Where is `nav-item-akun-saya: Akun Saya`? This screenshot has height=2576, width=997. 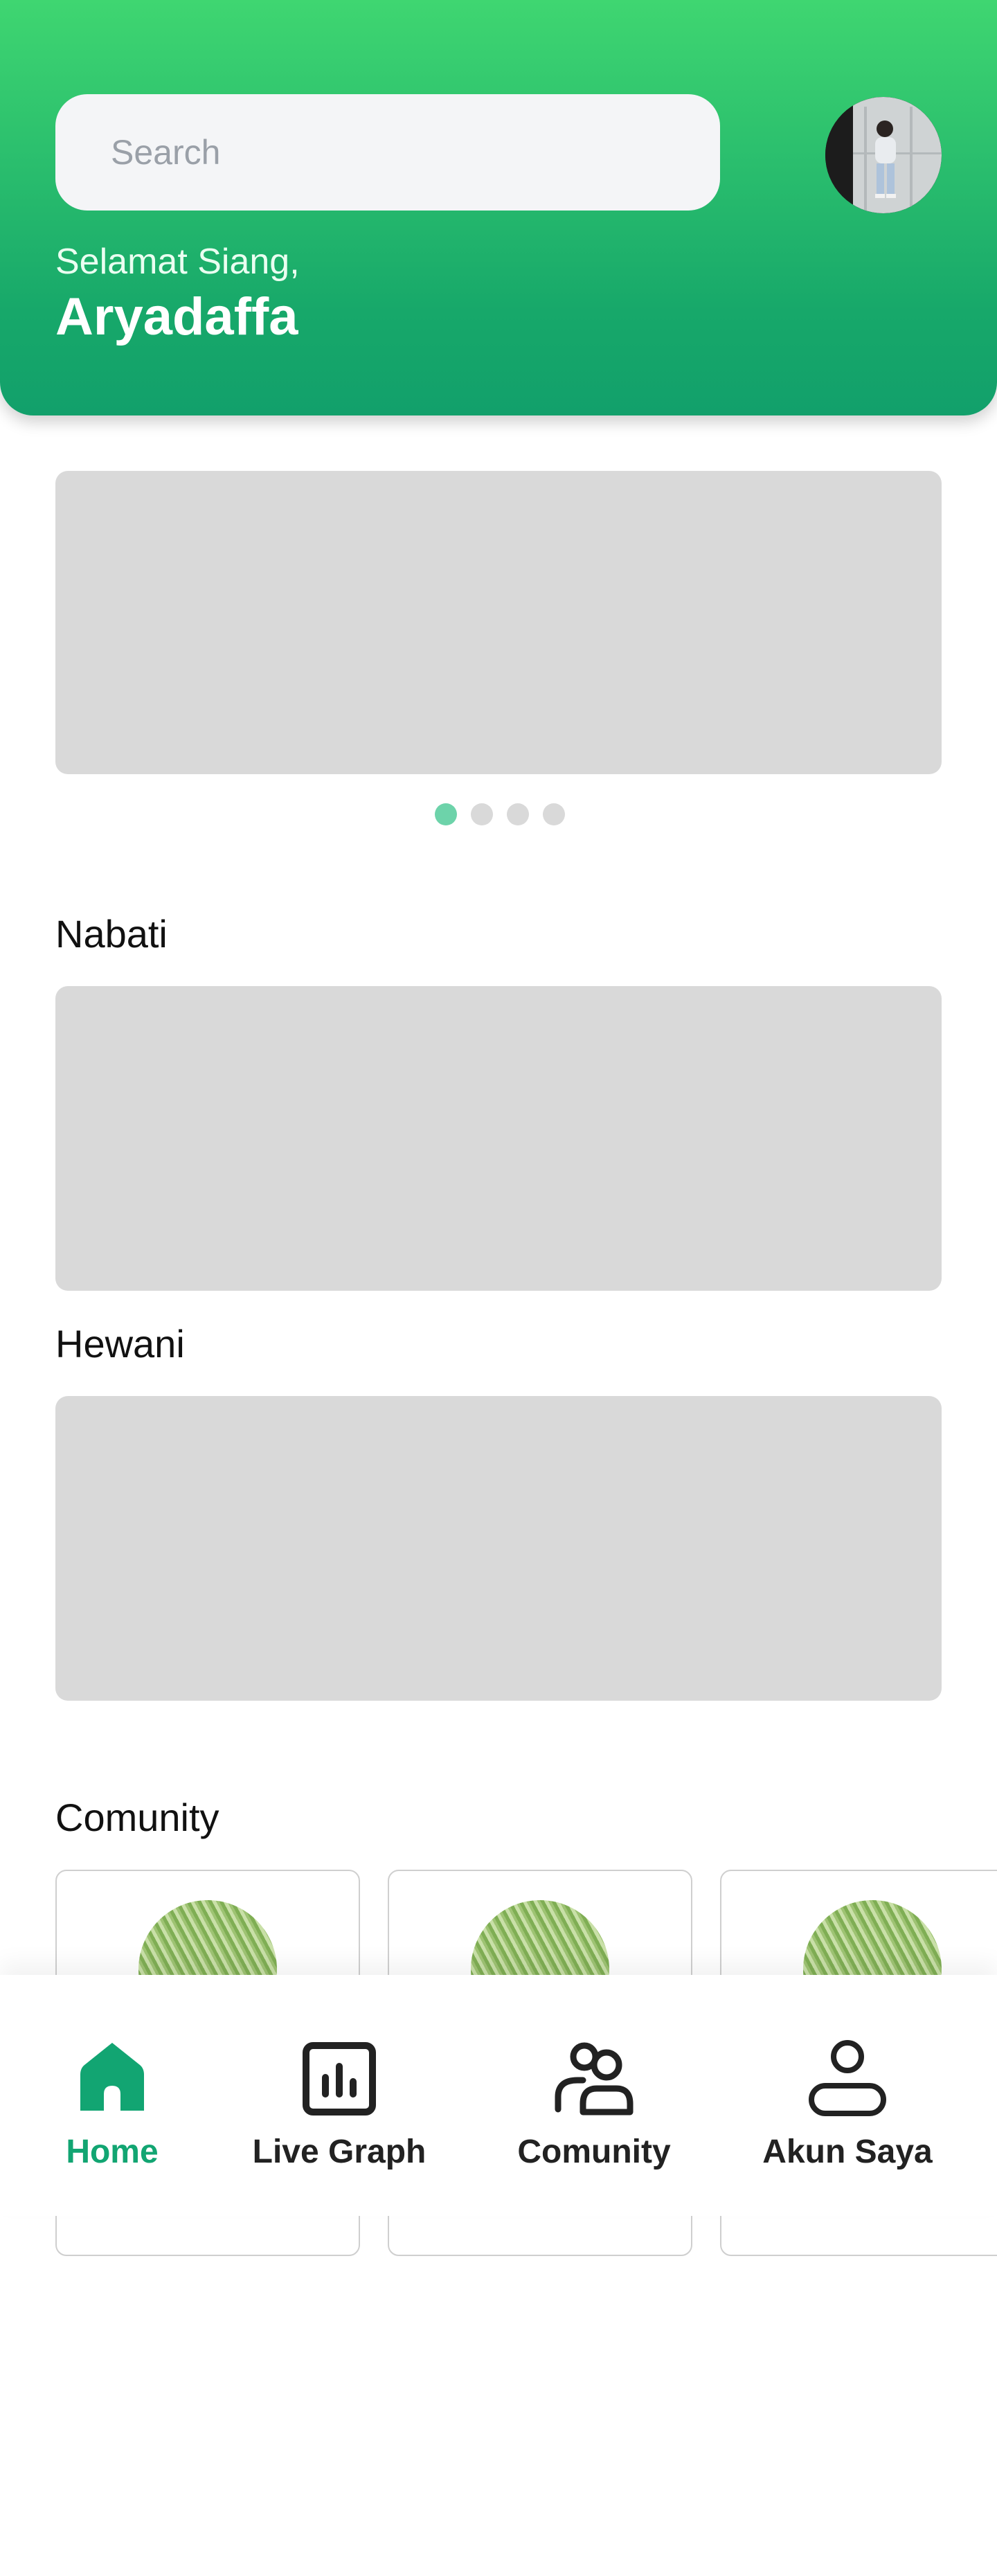 nav-item-akun-saya: Akun Saya is located at coordinates (847, 2104).